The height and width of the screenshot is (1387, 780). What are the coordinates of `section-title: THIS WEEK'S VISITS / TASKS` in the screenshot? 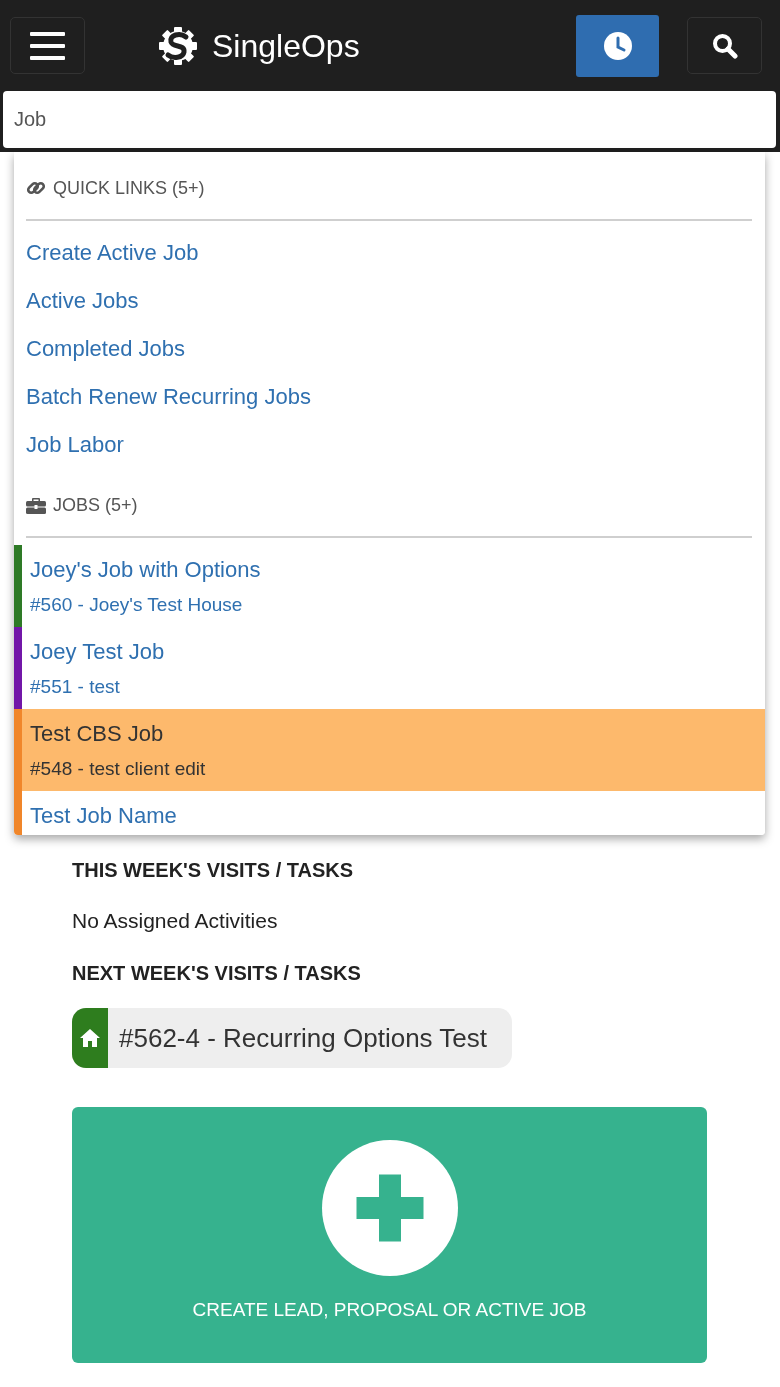 It's located at (213, 870).